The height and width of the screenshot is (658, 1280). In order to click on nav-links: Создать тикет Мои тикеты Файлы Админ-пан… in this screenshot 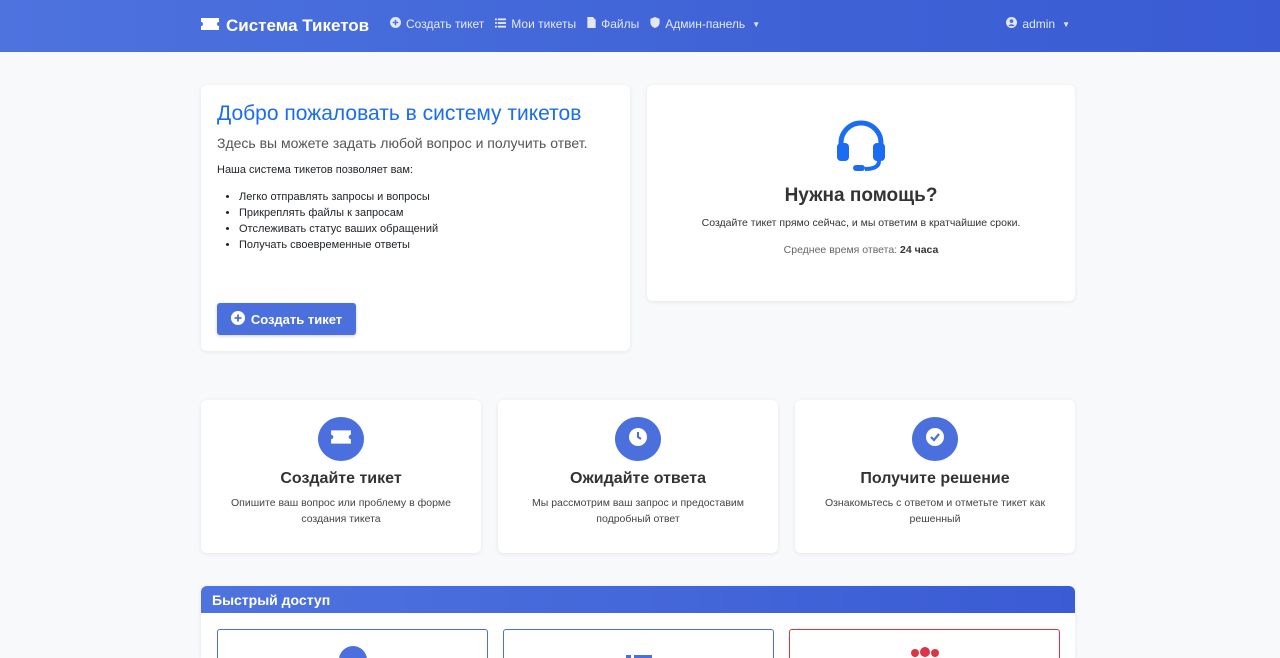, I will do `click(575, 24)`.